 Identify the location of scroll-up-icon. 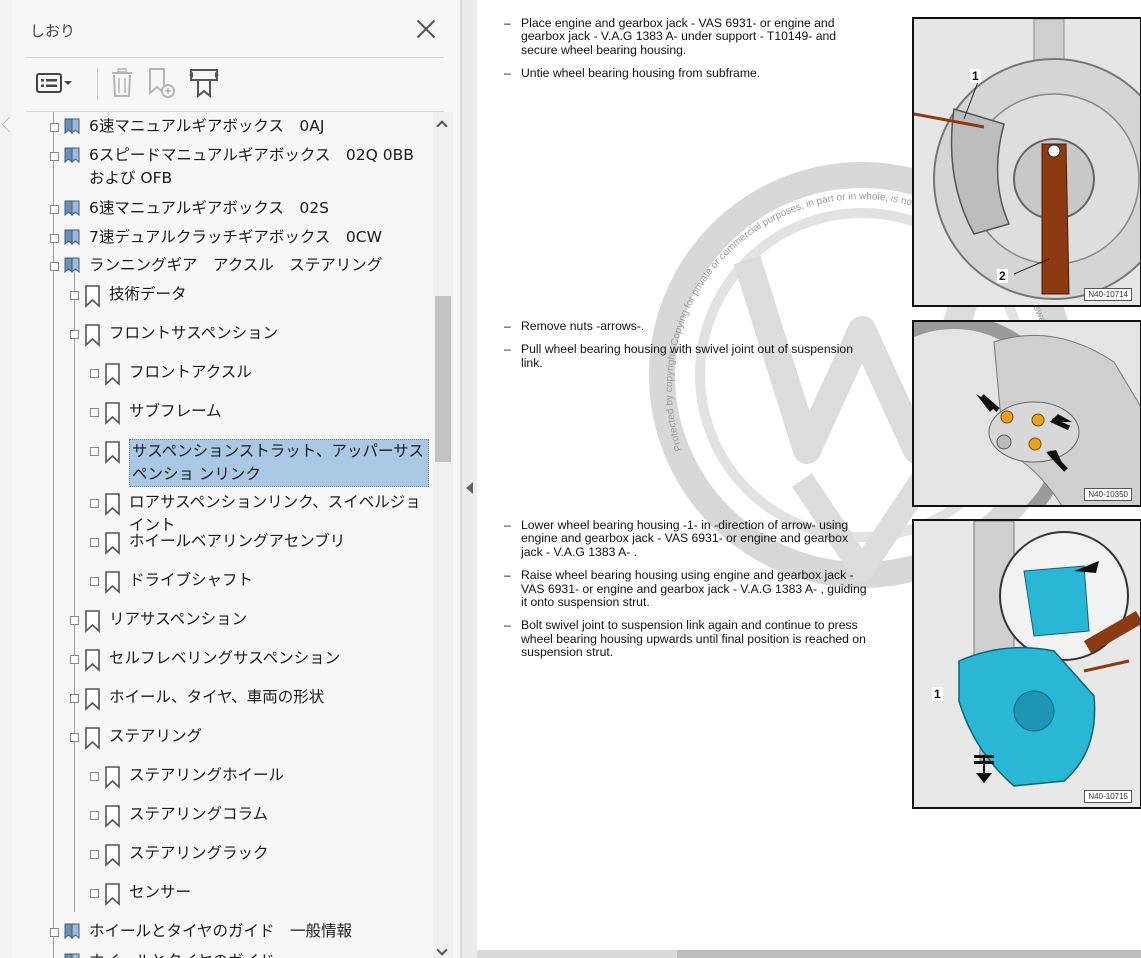
(442, 126).